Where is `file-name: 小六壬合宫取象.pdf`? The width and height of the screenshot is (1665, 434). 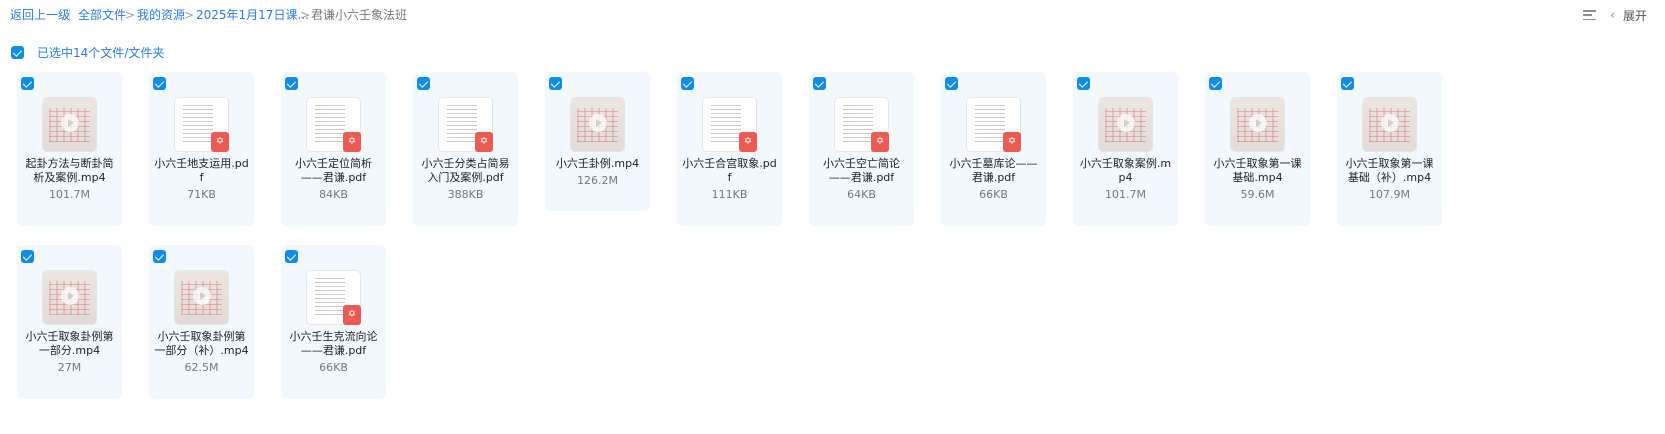 file-name: 小六壬合宫取象.pdf is located at coordinates (729, 170).